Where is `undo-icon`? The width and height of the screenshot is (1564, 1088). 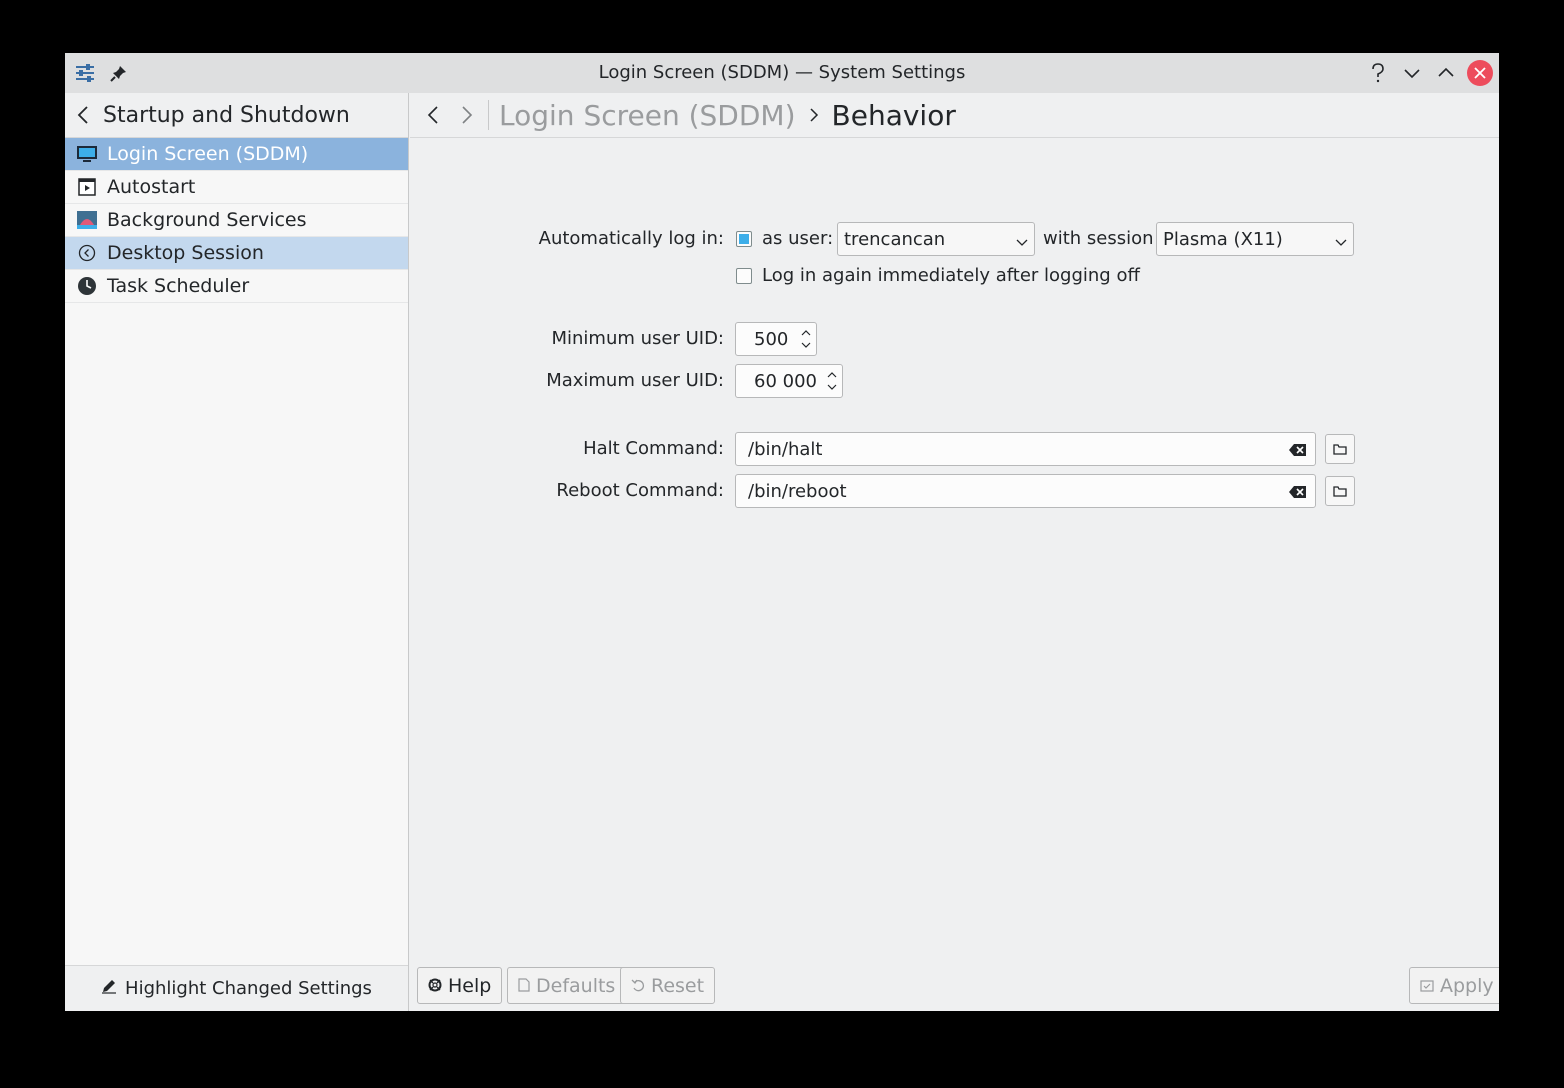
undo-icon is located at coordinates (638, 986).